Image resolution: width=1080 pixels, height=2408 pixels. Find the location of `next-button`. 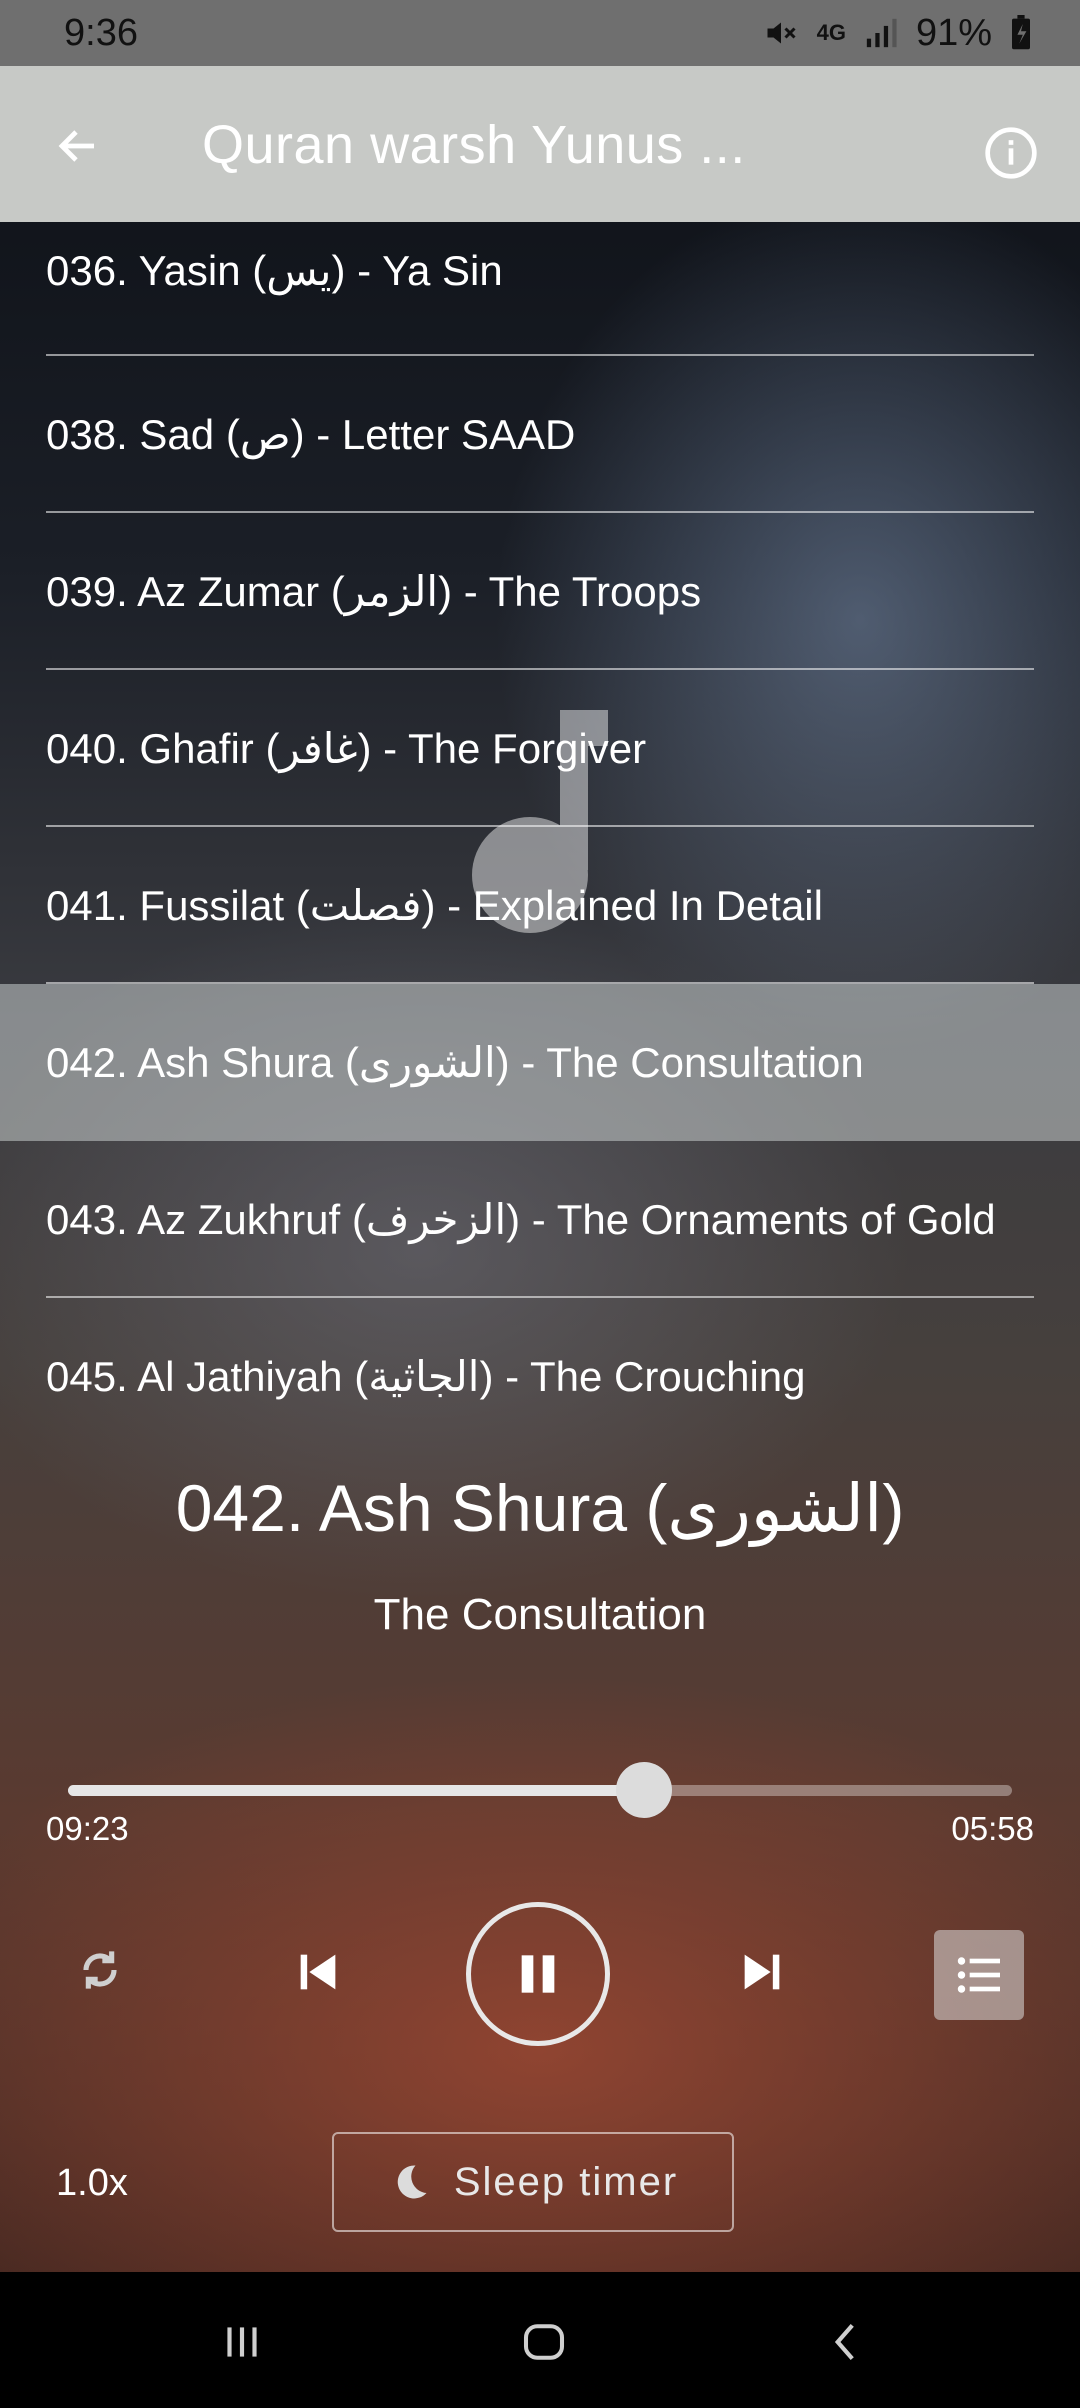

next-button is located at coordinates (762, 1972).